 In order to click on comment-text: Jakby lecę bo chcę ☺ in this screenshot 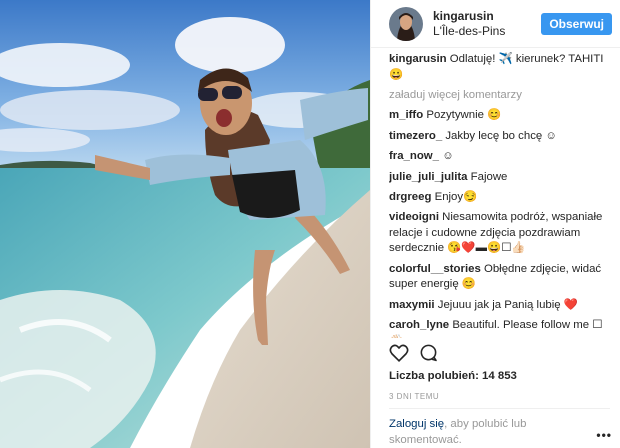, I will do `click(501, 135)`.